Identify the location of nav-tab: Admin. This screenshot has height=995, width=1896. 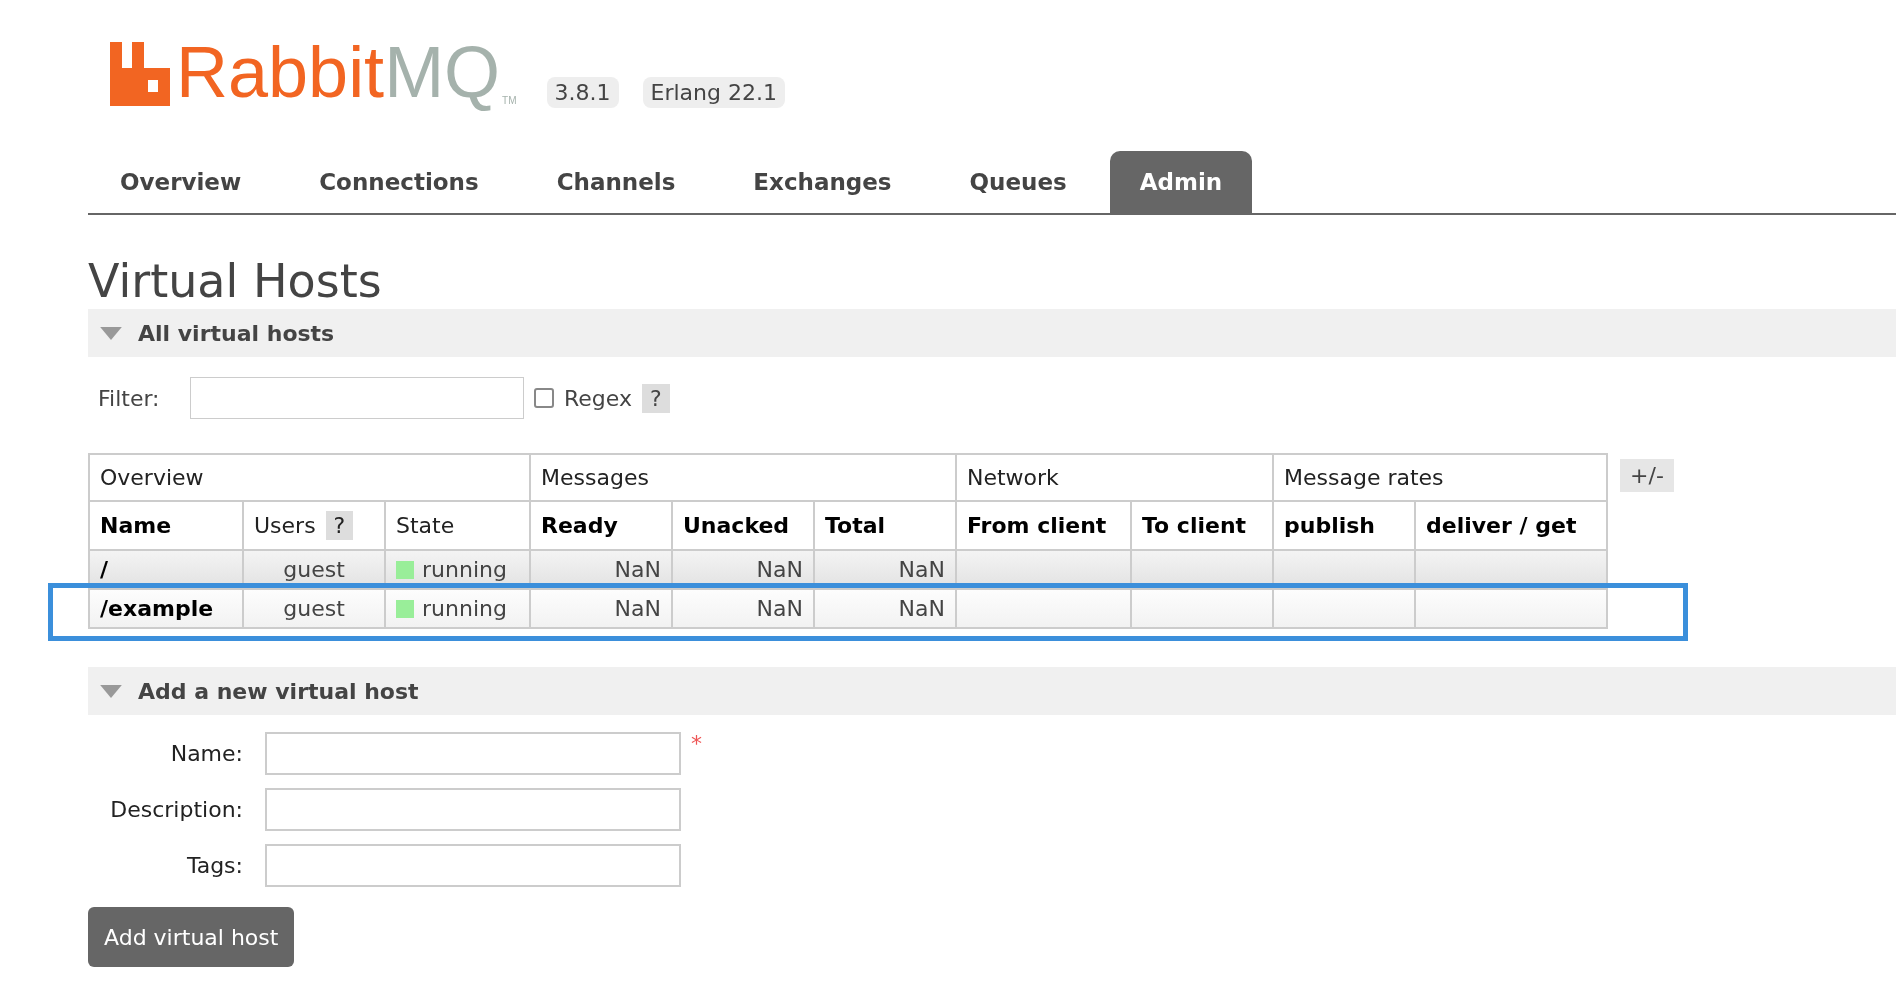
(1181, 182).